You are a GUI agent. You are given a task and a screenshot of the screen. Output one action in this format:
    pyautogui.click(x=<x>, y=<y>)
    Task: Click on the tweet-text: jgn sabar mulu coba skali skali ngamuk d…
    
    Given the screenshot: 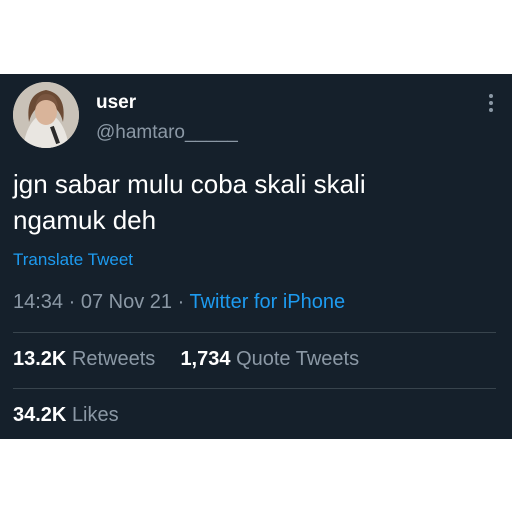 What is the action you would take?
    pyautogui.click(x=248, y=202)
    